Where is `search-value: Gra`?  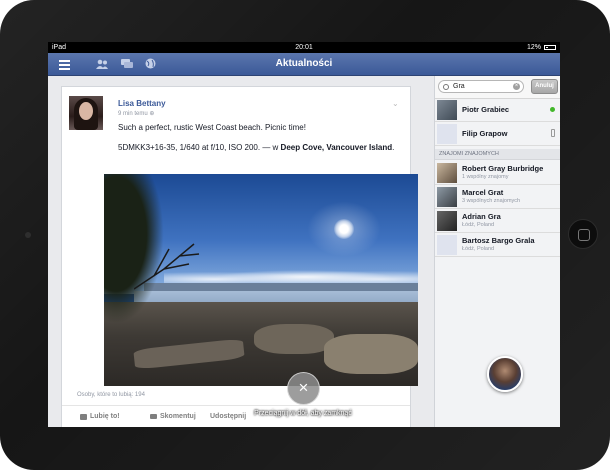 search-value: Gra is located at coordinates (459, 86).